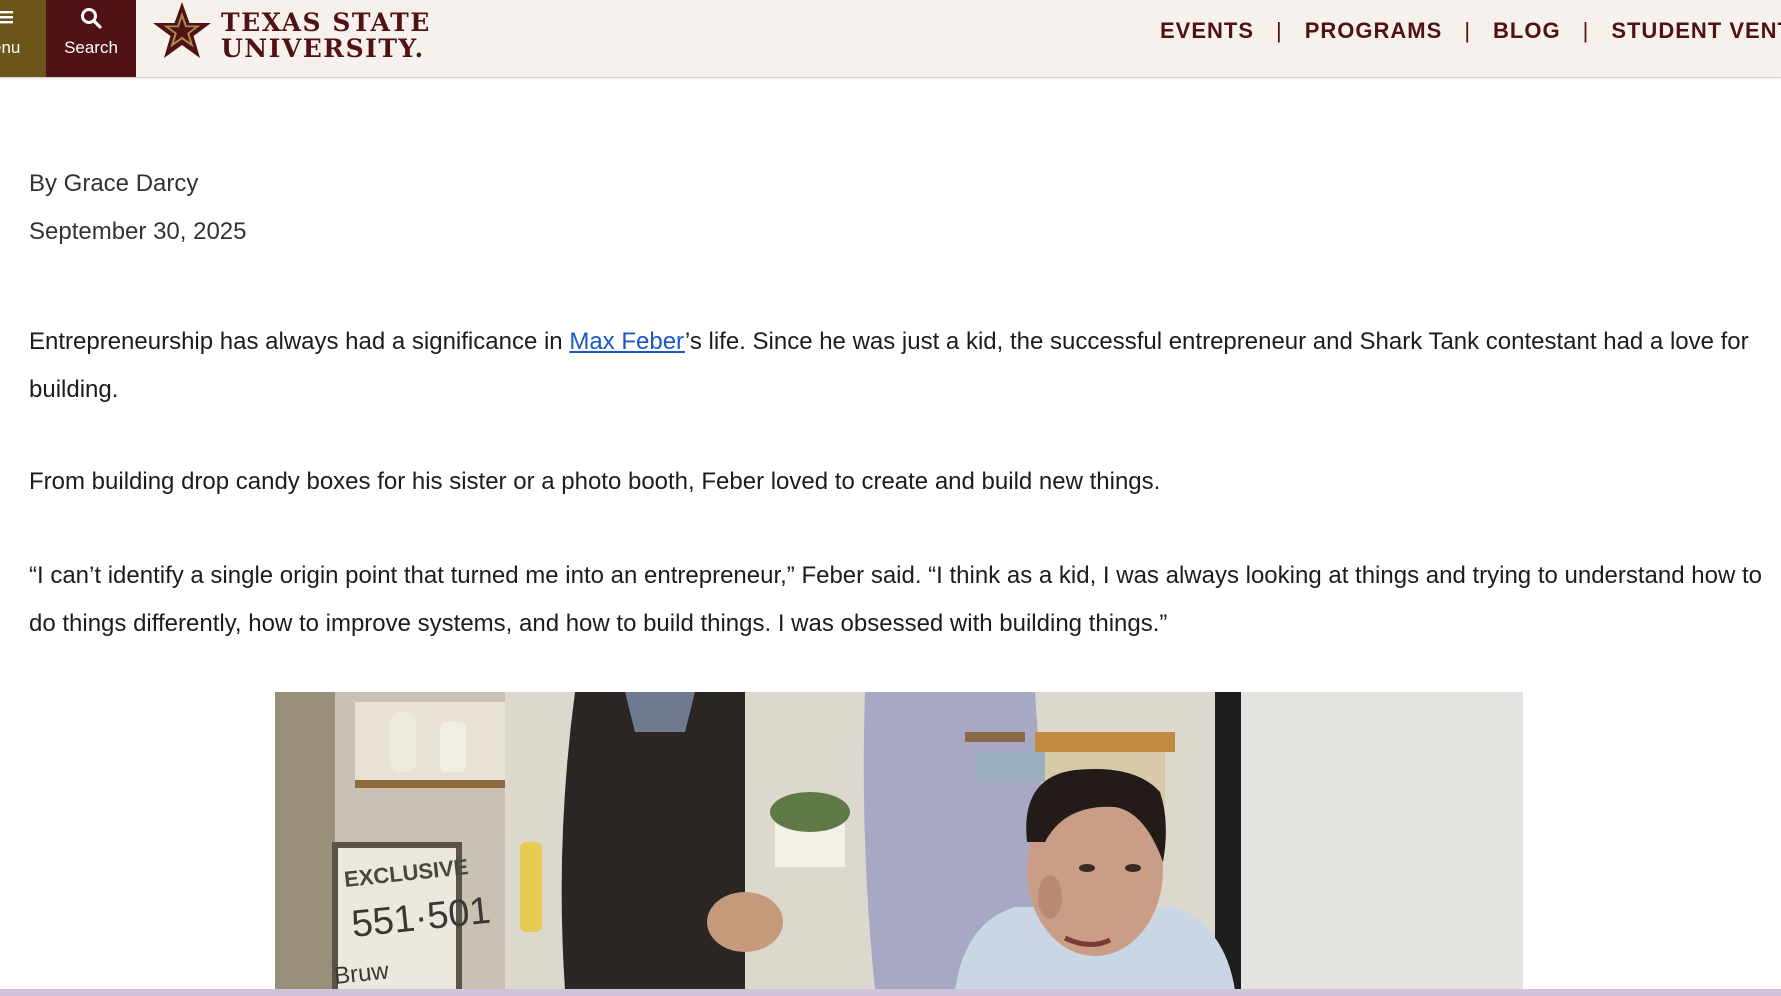 The height and width of the screenshot is (996, 1781). I want to click on nav-item-student-ventures: STUDENT VENTU, so click(1696, 31).